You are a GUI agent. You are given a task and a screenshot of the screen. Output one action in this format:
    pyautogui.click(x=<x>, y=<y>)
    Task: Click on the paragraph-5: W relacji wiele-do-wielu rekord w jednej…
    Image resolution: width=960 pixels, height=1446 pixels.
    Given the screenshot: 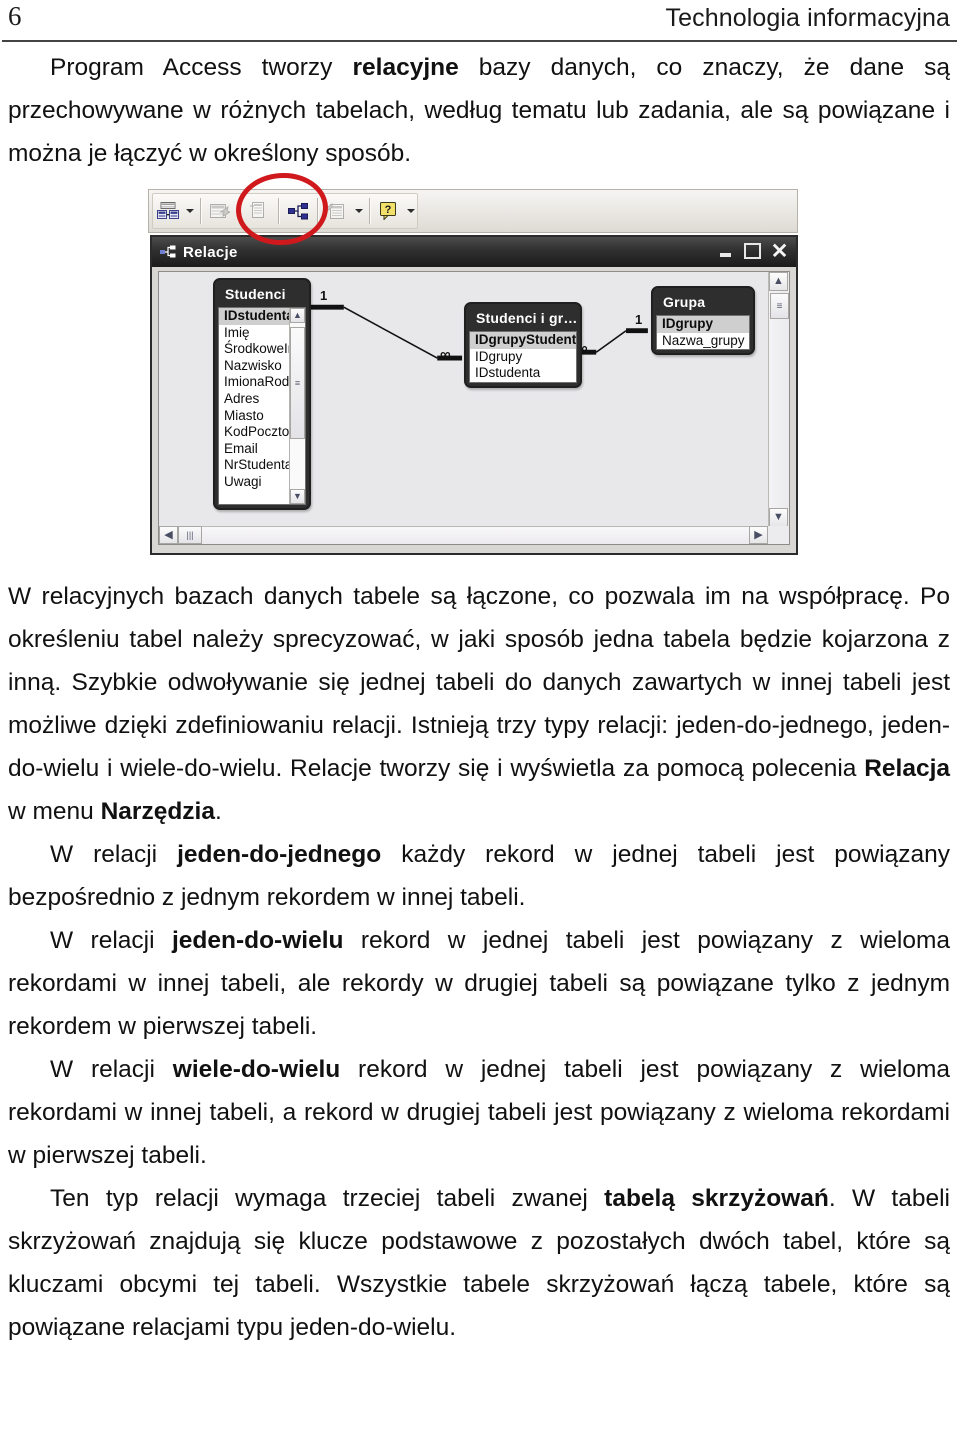 What is the action you would take?
    pyautogui.click(x=480, y=1112)
    